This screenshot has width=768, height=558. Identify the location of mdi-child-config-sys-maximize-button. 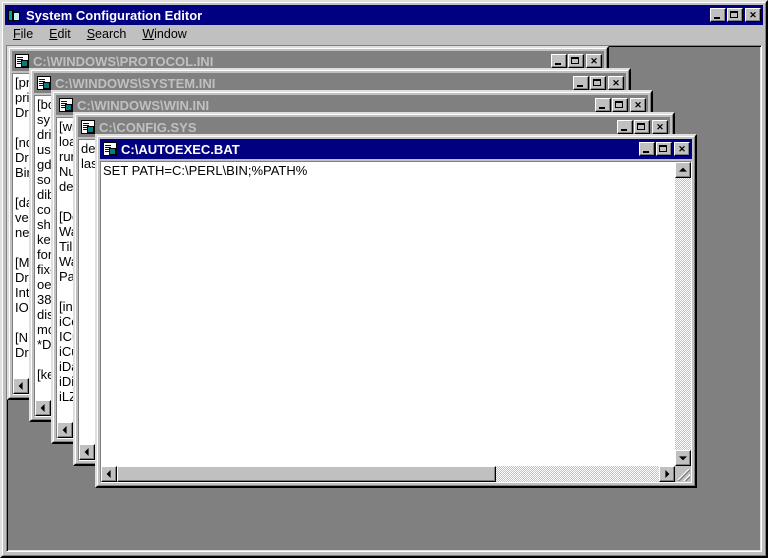
(642, 127).